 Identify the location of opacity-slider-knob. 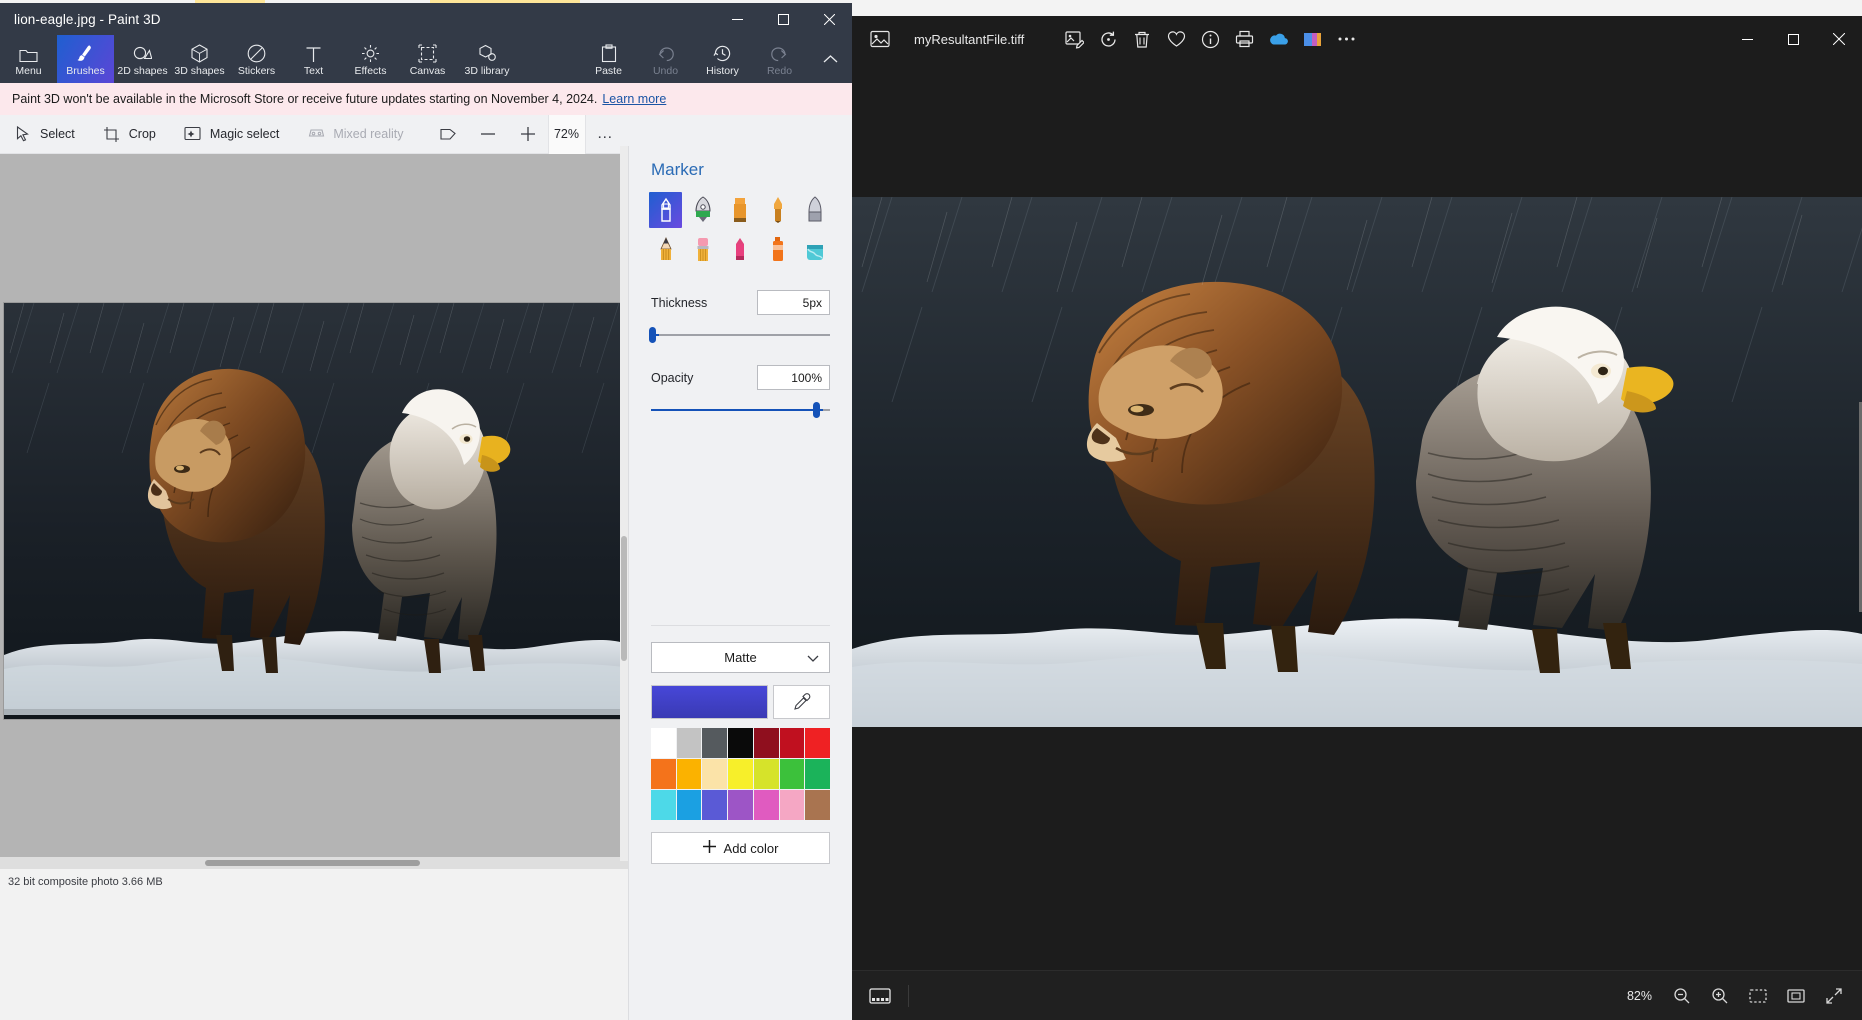
(816, 410).